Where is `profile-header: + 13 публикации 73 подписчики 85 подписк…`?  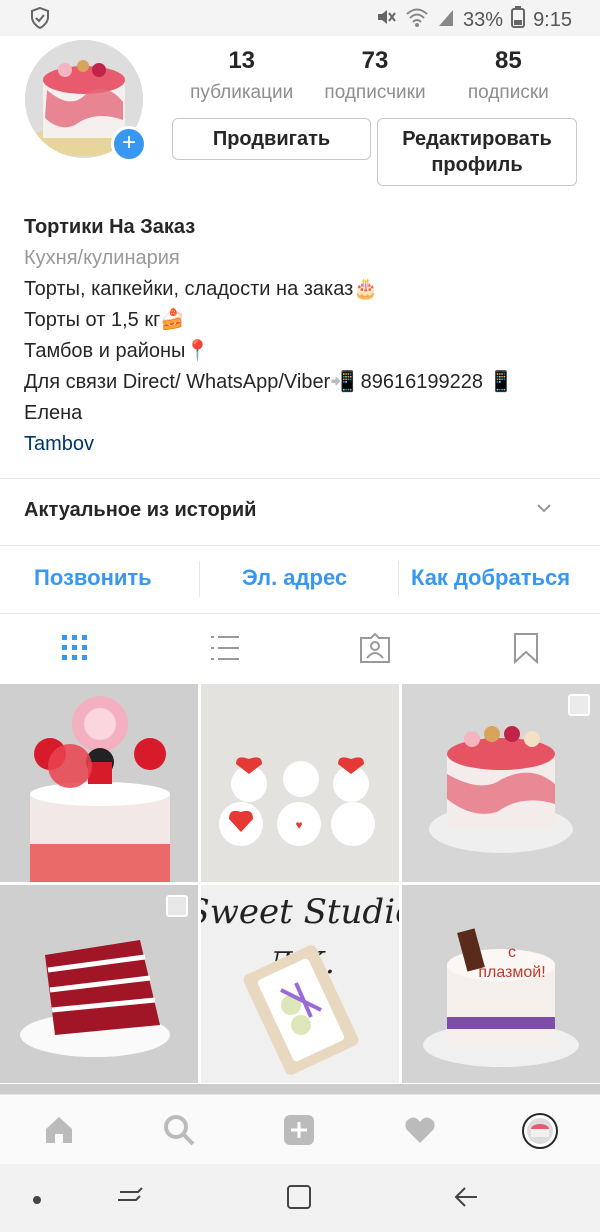
profile-header: + 13 публикации 73 подписчики 85 подписк… is located at coordinates (300, 121).